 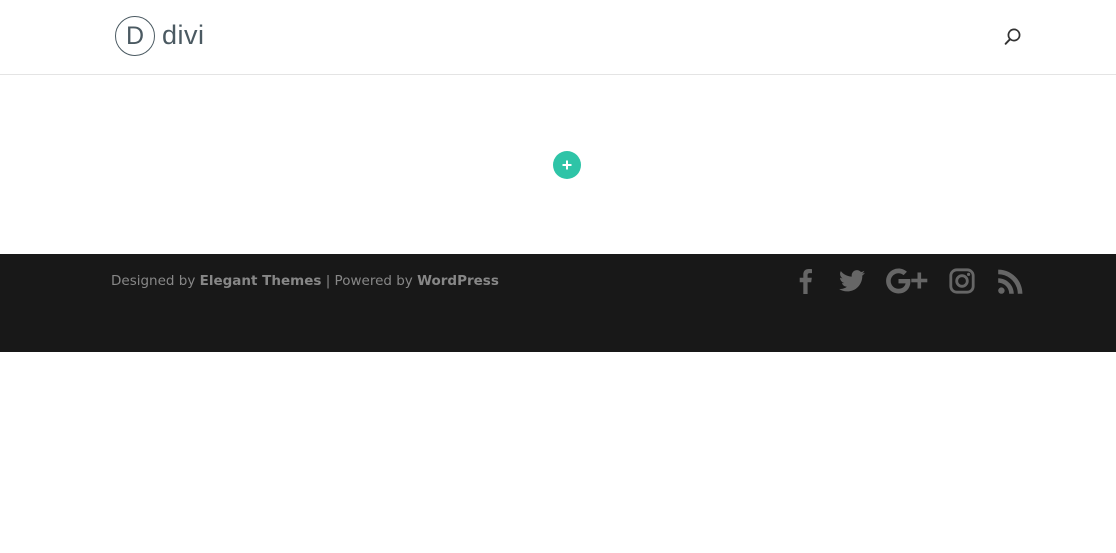 I want to click on instagram-icon, so click(x=962, y=281).